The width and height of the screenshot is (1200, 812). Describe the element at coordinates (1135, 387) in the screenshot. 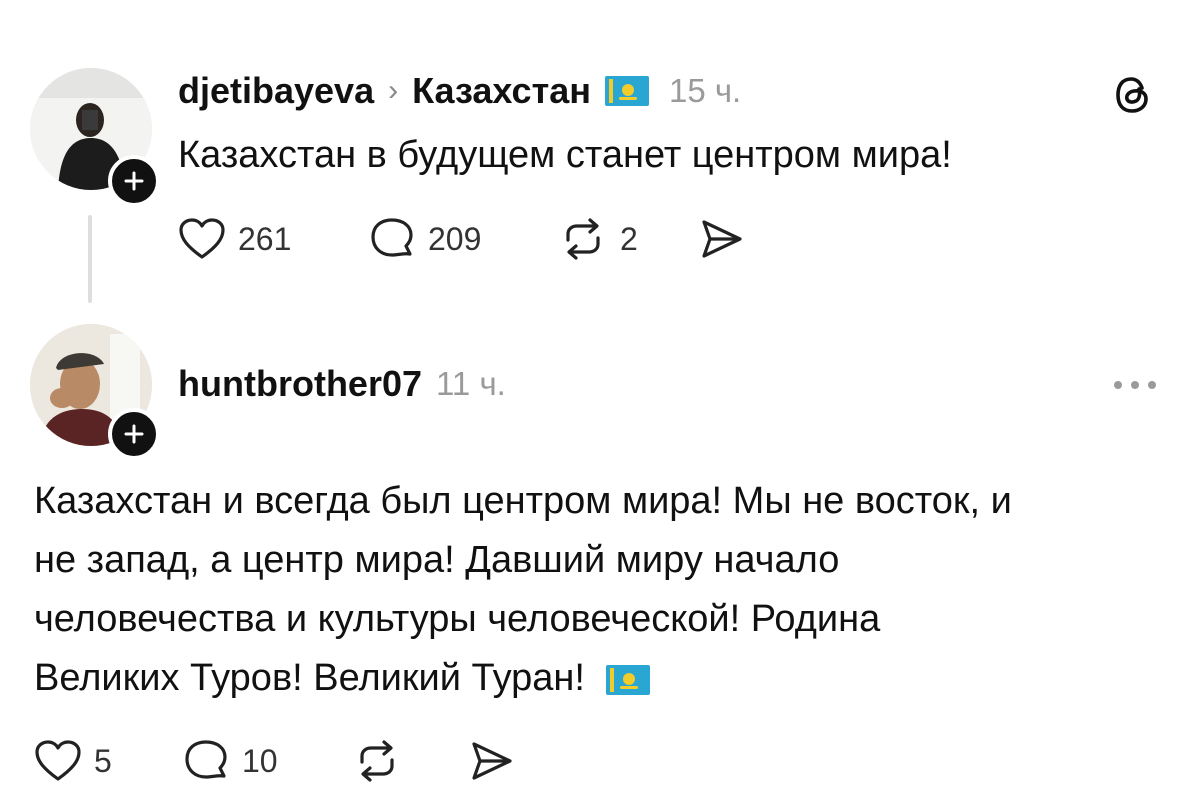

I see `more-dots-icon` at that location.